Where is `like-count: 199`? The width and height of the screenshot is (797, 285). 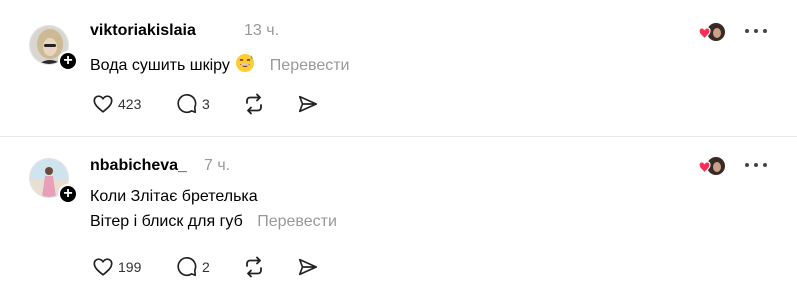
like-count: 199 is located at coordinates (130, 267).